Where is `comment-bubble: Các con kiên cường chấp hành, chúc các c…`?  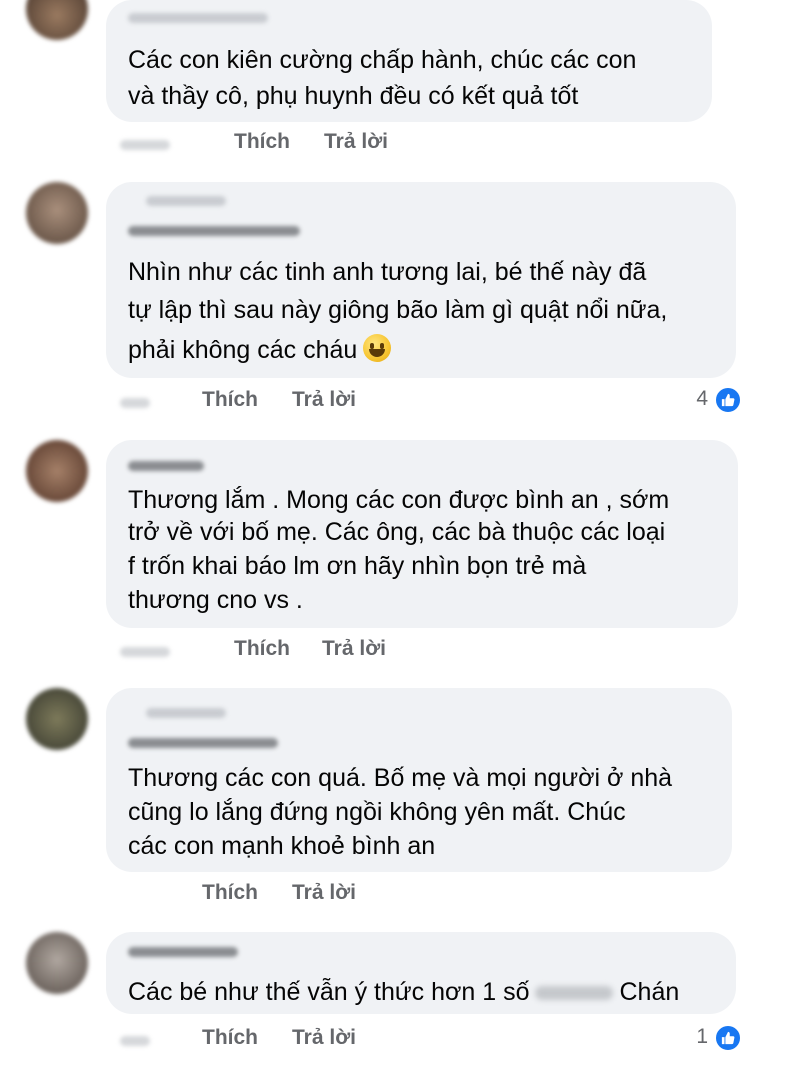
comment-bubble: Các con kiên cường chấp hành, chúc các c… is located at coordinates (409, 61).